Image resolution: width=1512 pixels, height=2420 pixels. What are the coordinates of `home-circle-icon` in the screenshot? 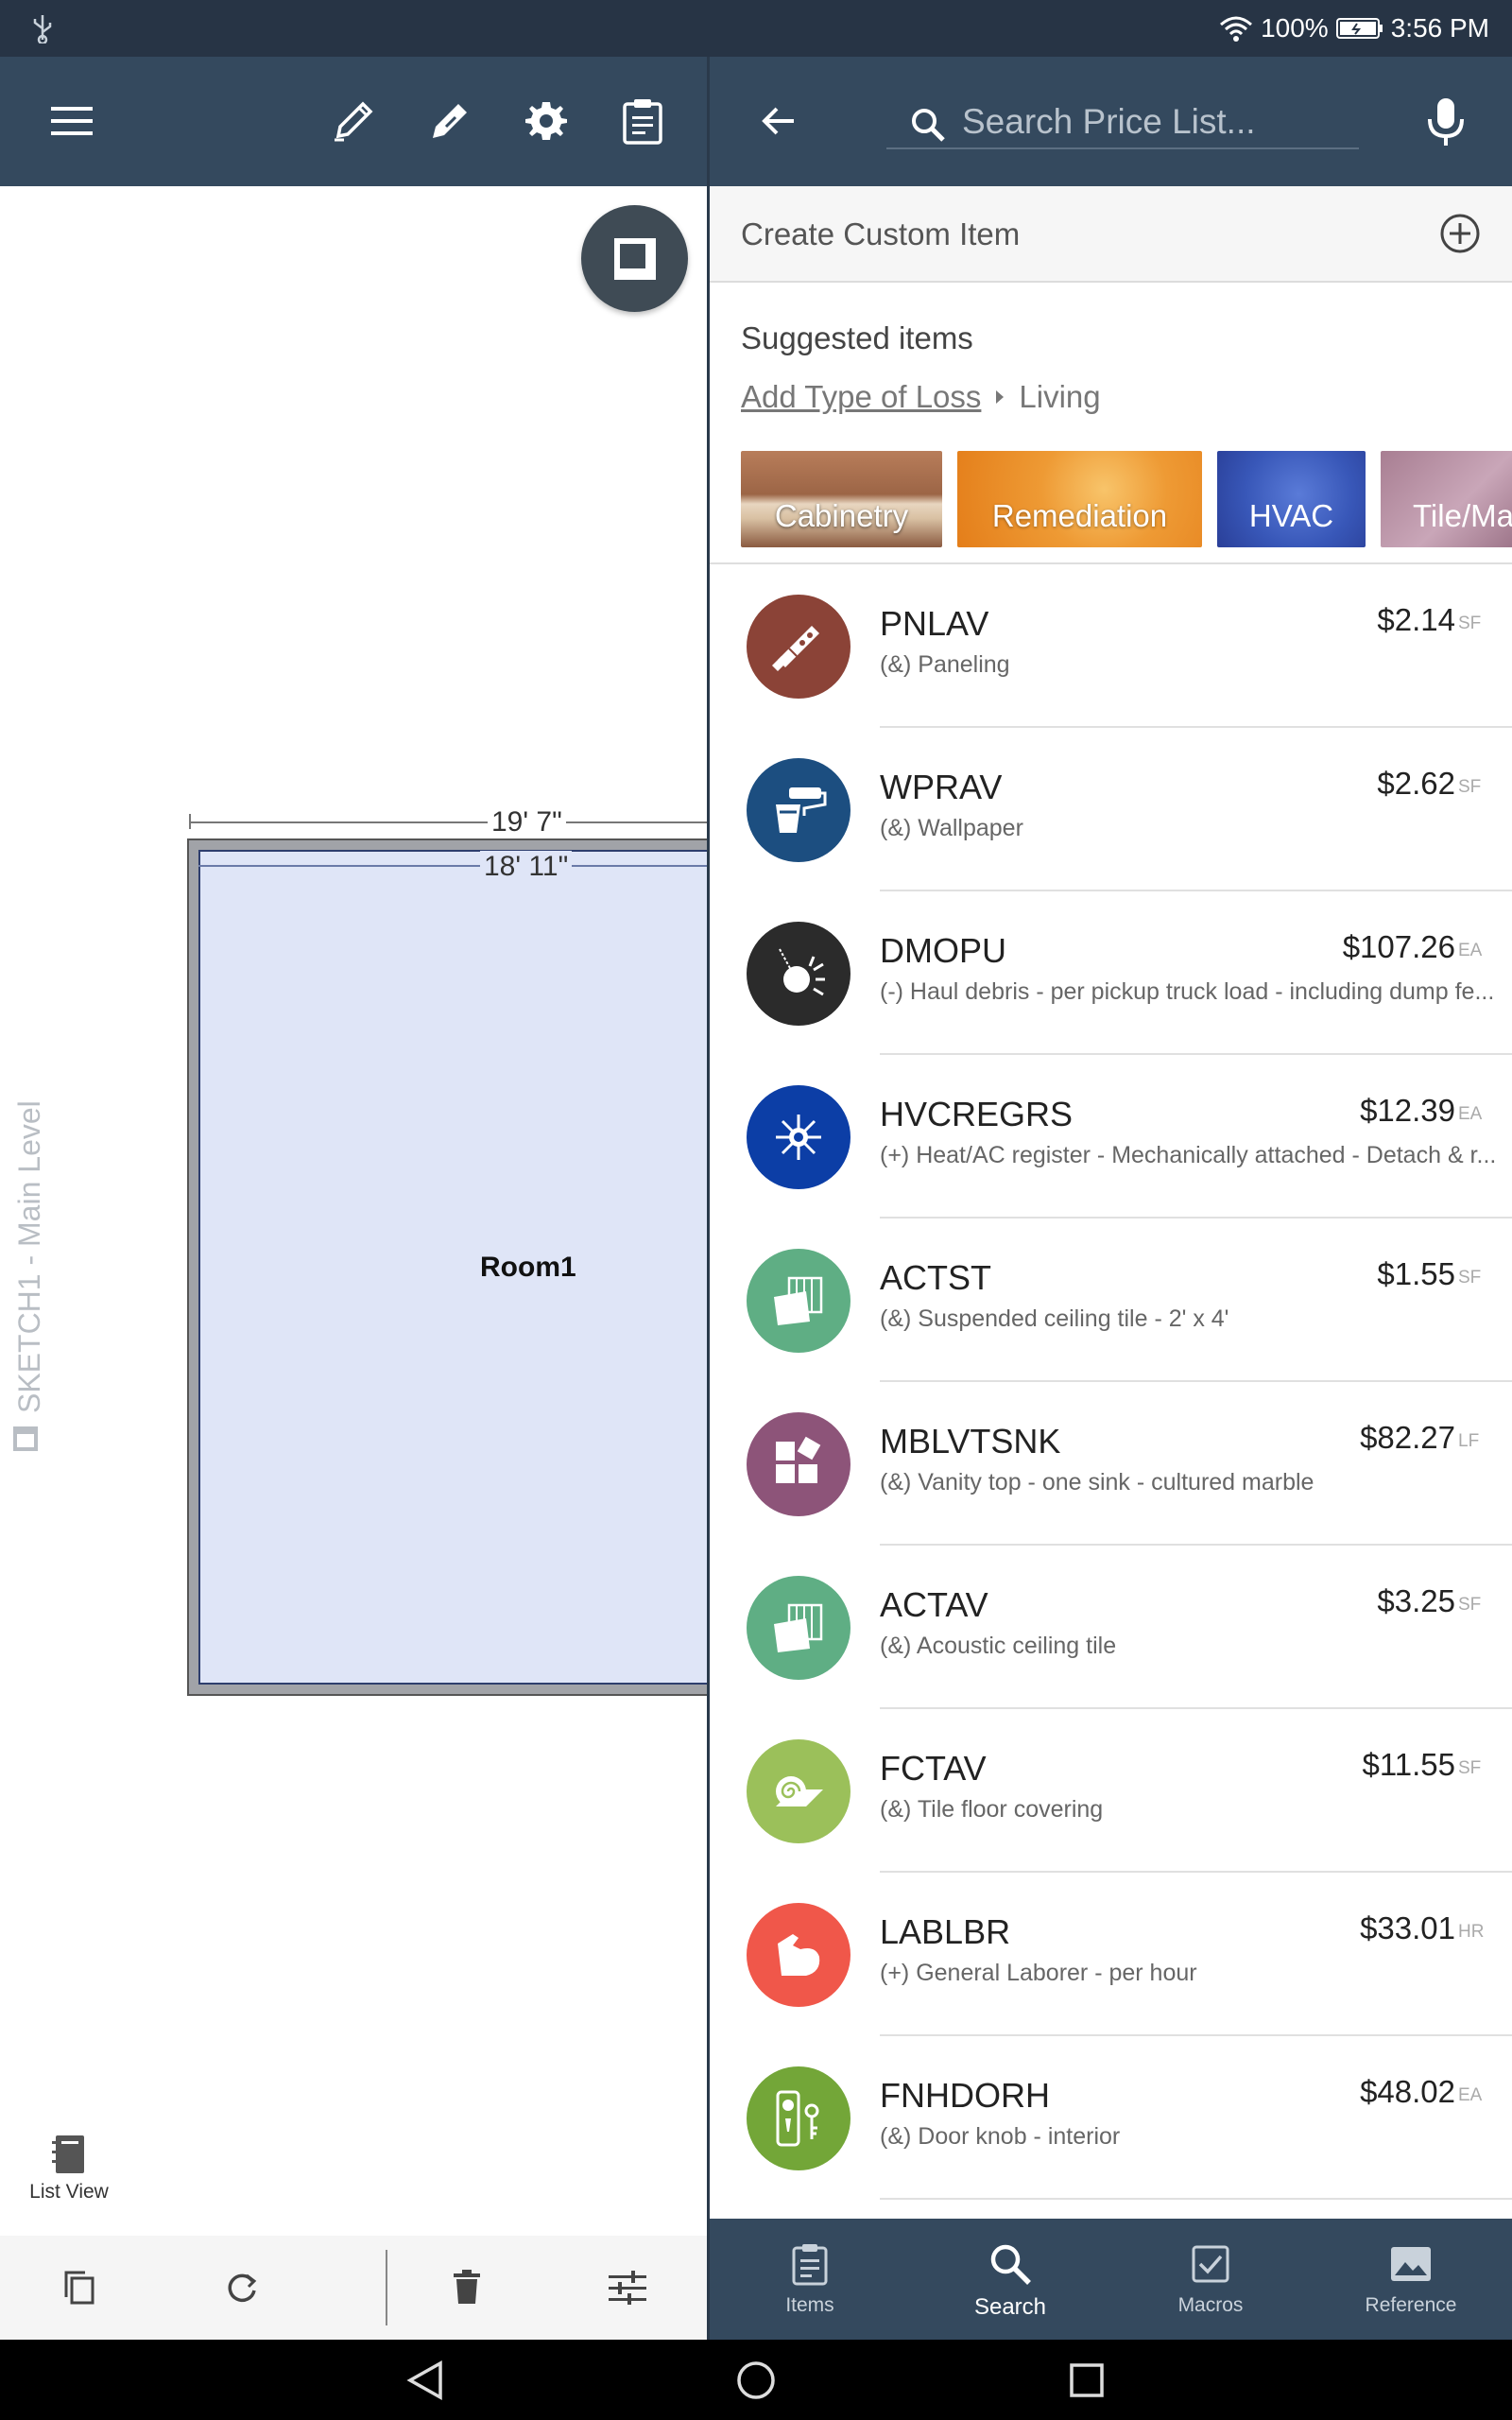 It's located at (756, 2380).